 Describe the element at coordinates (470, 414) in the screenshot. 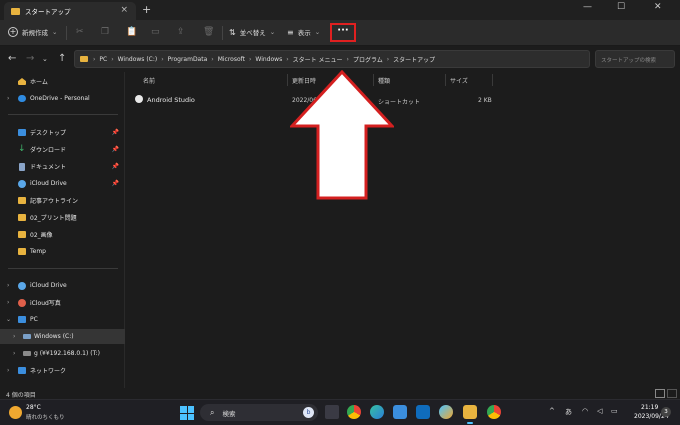

I see `file-explorer-icon` at that location.